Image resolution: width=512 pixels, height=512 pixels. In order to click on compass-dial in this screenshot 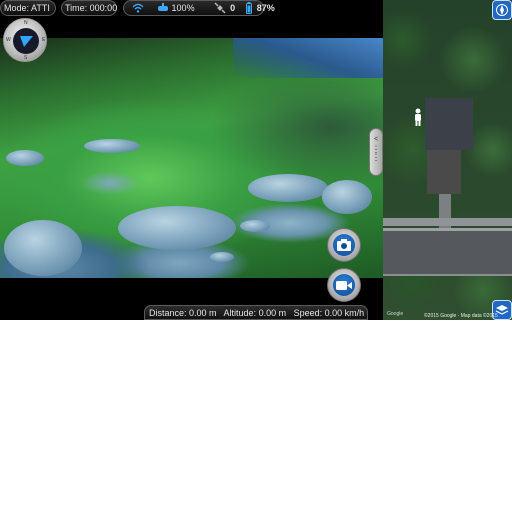, I will do `click(26, 41)`.